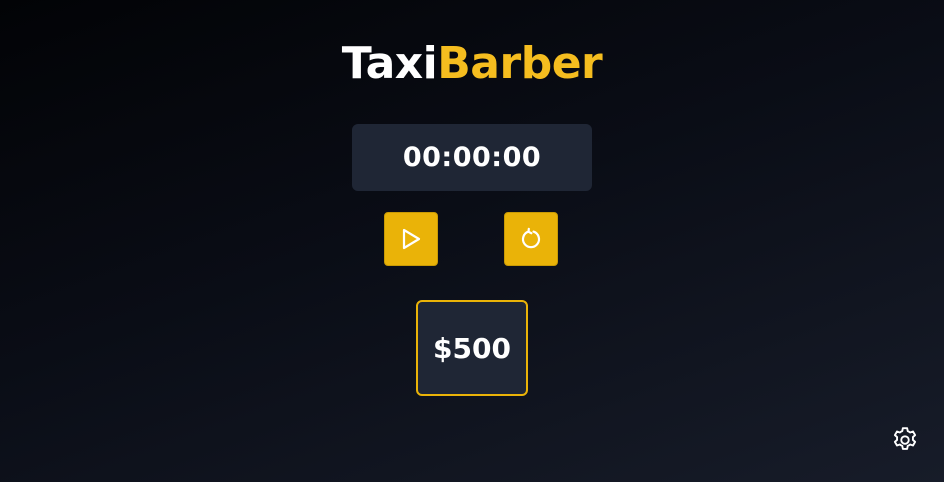 This screenshot has height=482, width=944. I want to click on play-icon, so click(411, 239).